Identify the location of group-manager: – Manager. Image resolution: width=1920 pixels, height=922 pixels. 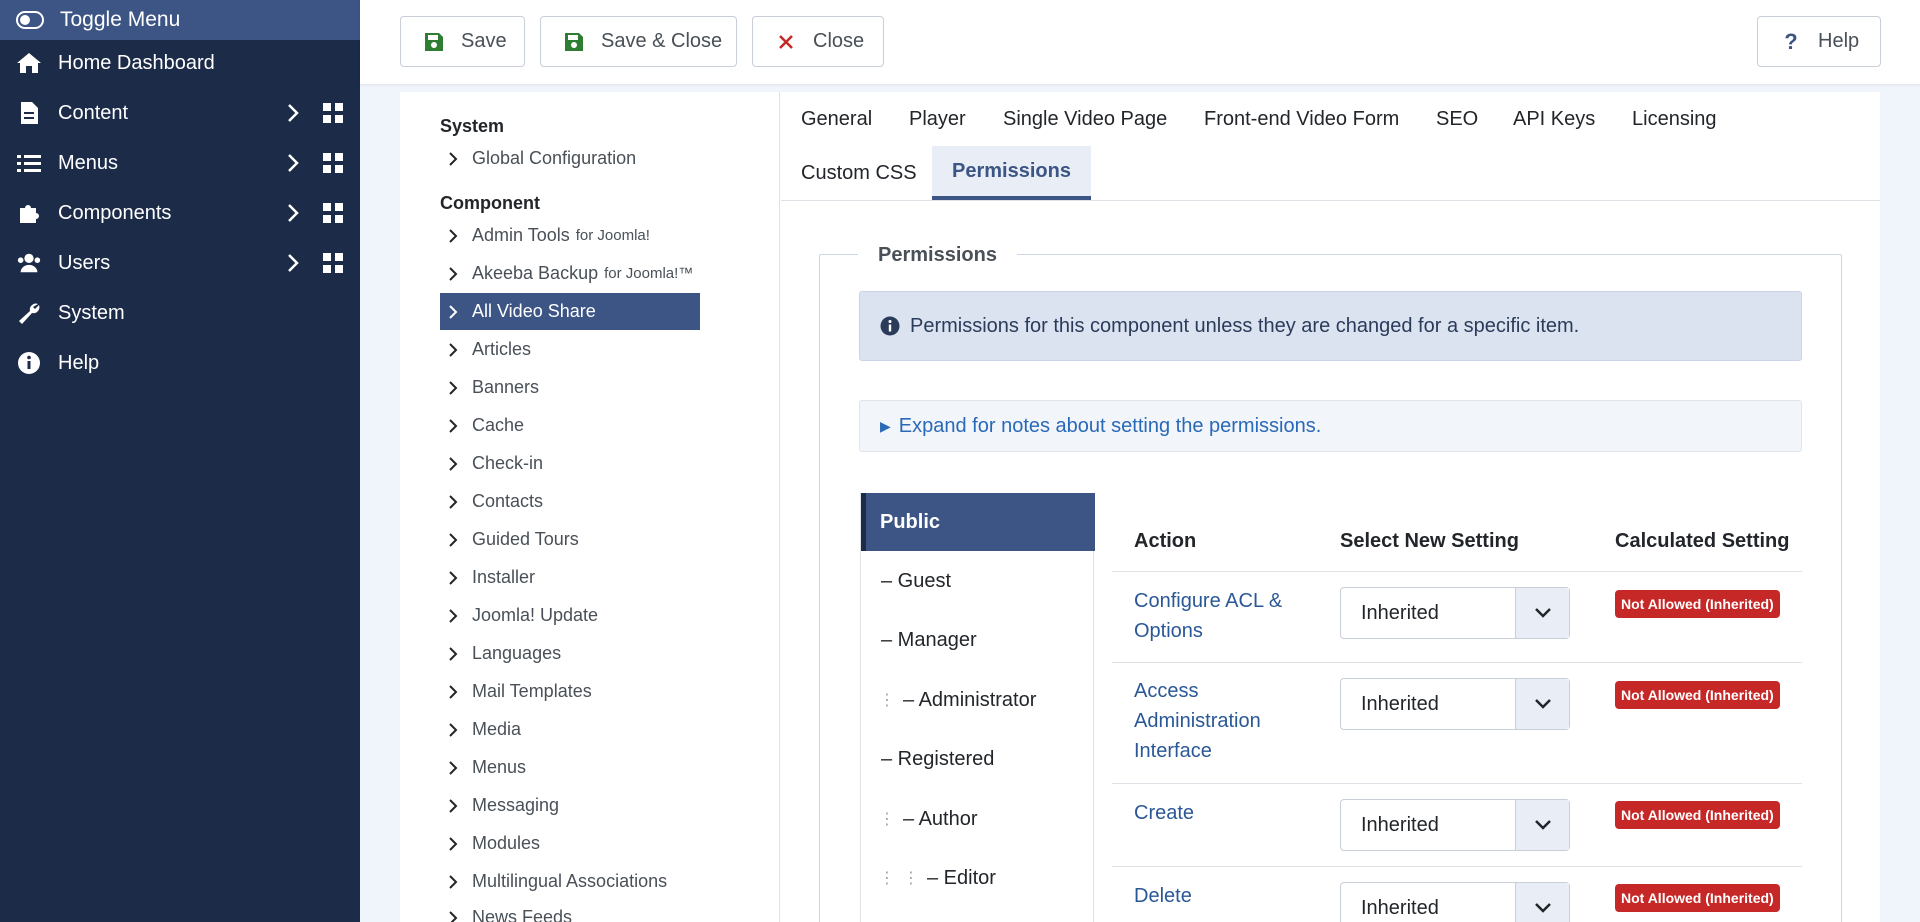
(978, 640).